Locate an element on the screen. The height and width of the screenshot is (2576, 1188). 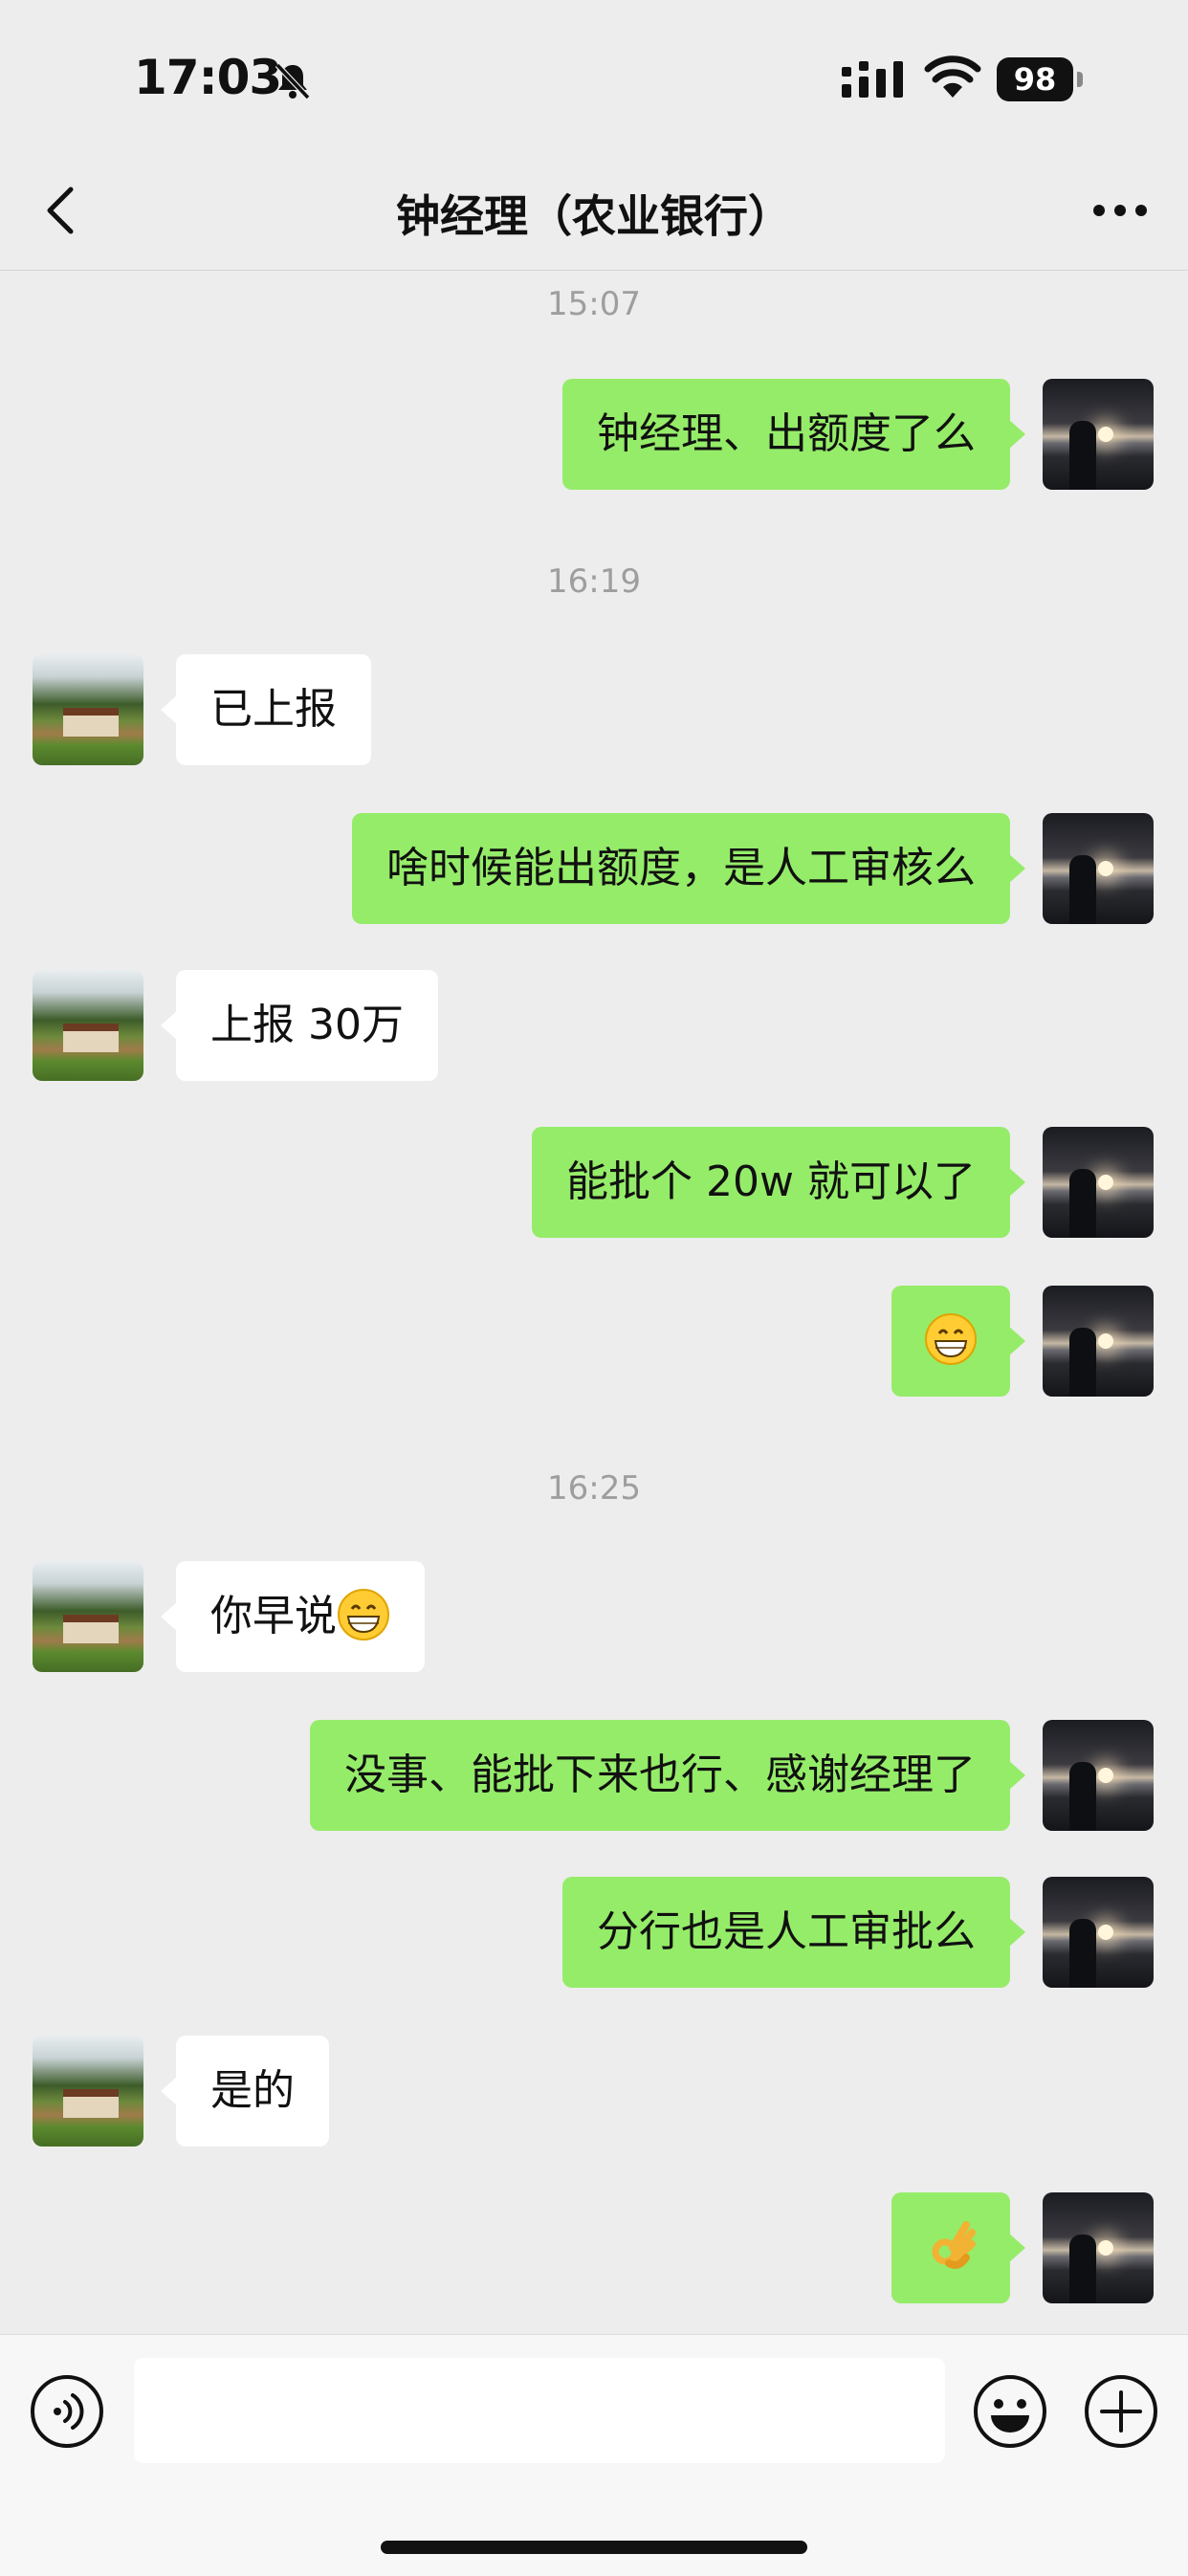
battery-indicator: 98 is located at coordinates (1040, 79).